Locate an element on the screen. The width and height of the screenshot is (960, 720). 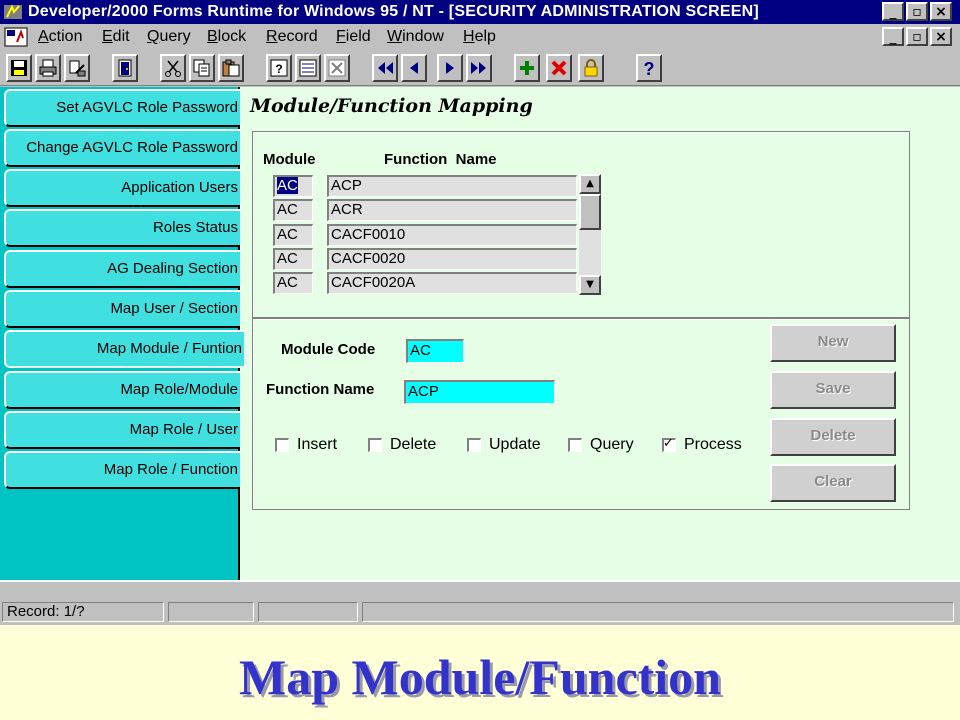
copy-icon is located at coordinates (202, 68).